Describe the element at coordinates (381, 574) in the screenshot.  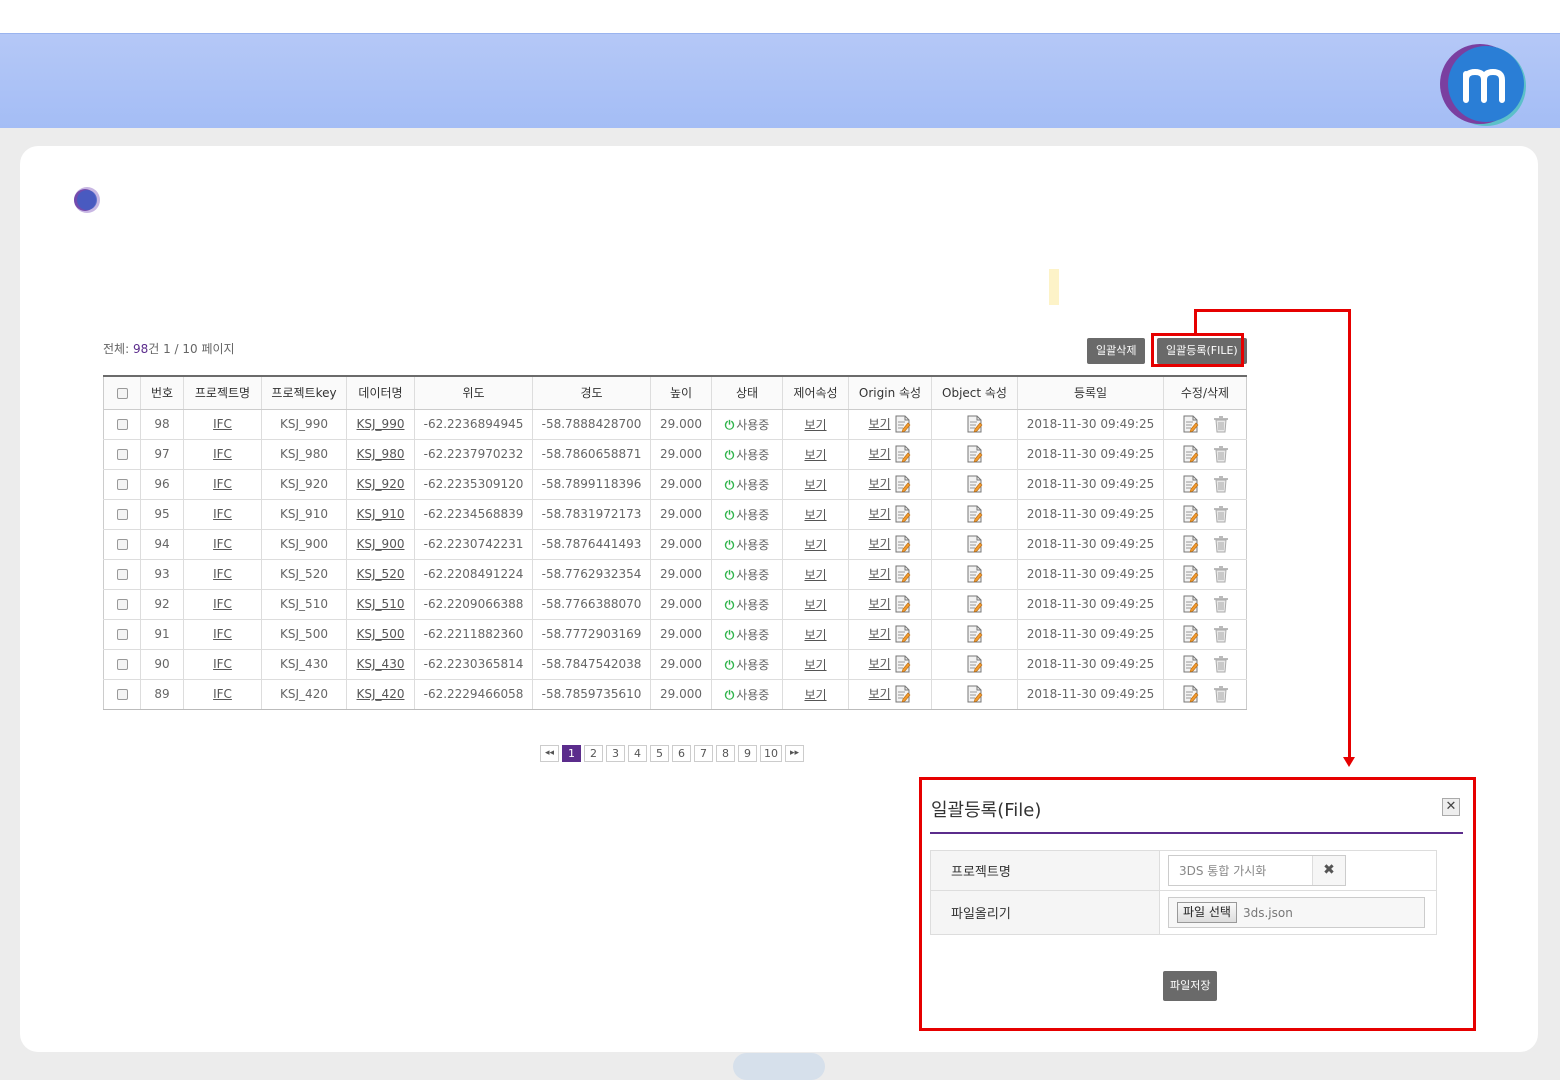
I see `data-name-link: KSJ_520` at that location.